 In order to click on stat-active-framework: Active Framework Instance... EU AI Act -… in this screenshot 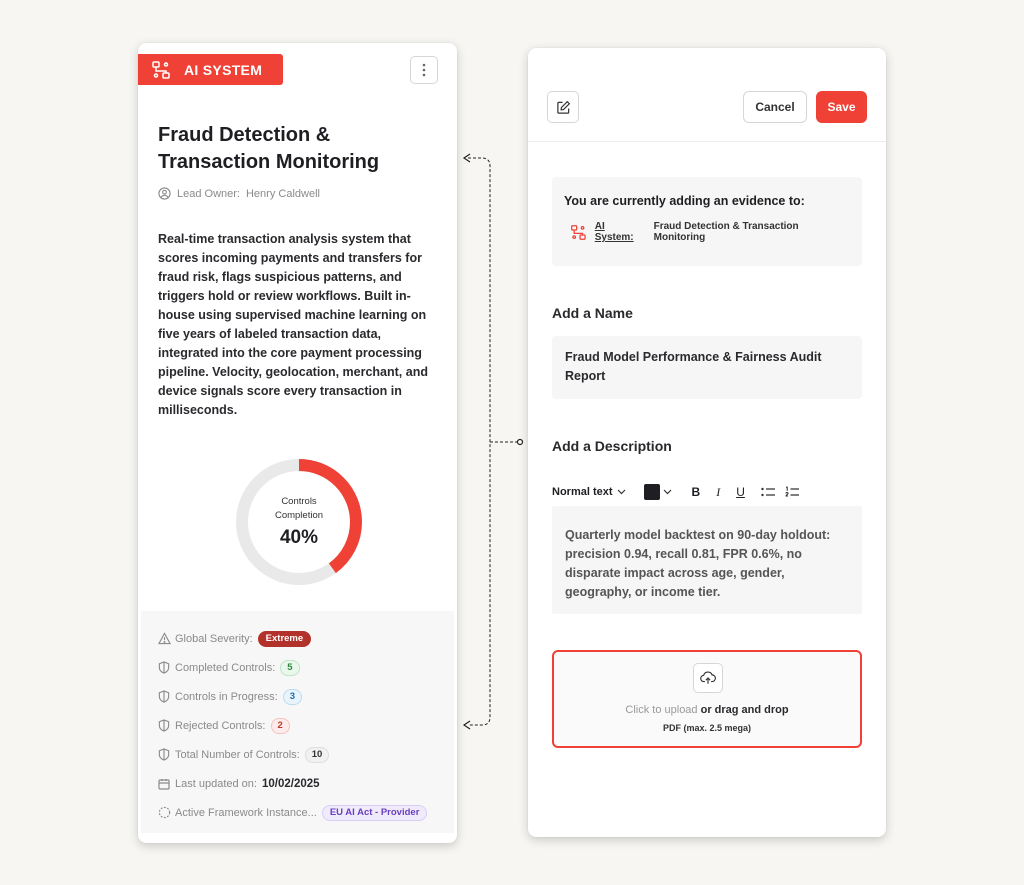, I will do `click(305, 812)`.